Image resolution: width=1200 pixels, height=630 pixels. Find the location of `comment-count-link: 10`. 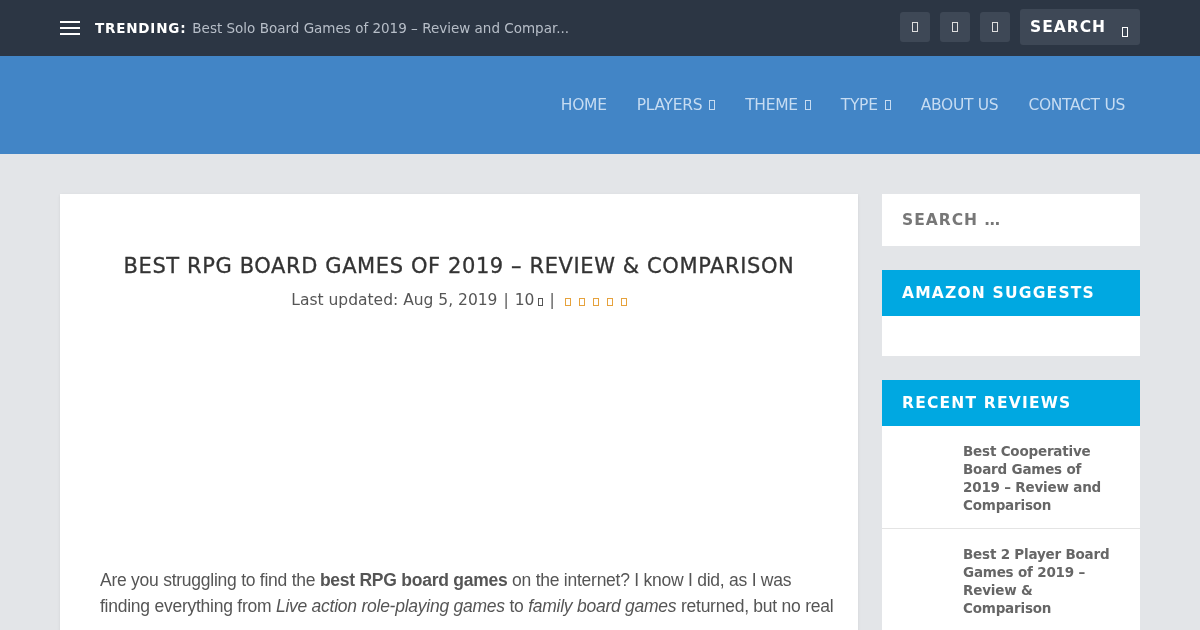

comment-count-link: 10 is located at coordinates (529, 300).